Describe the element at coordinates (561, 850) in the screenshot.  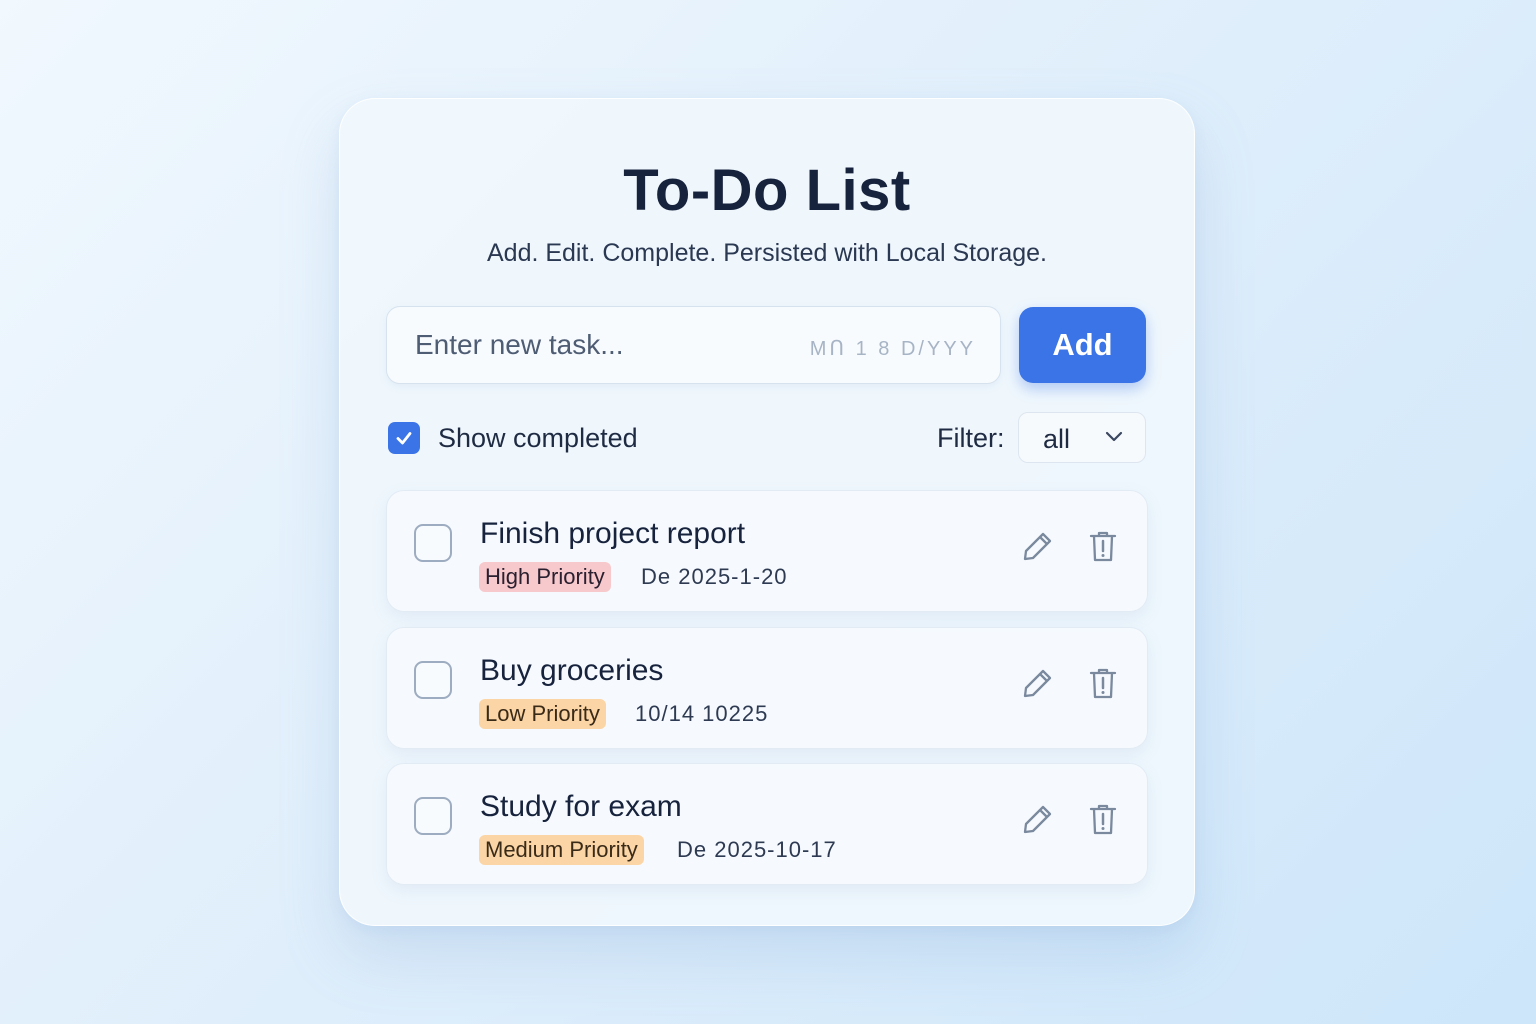
I see `priority-badge: Medium Priority` at that location.